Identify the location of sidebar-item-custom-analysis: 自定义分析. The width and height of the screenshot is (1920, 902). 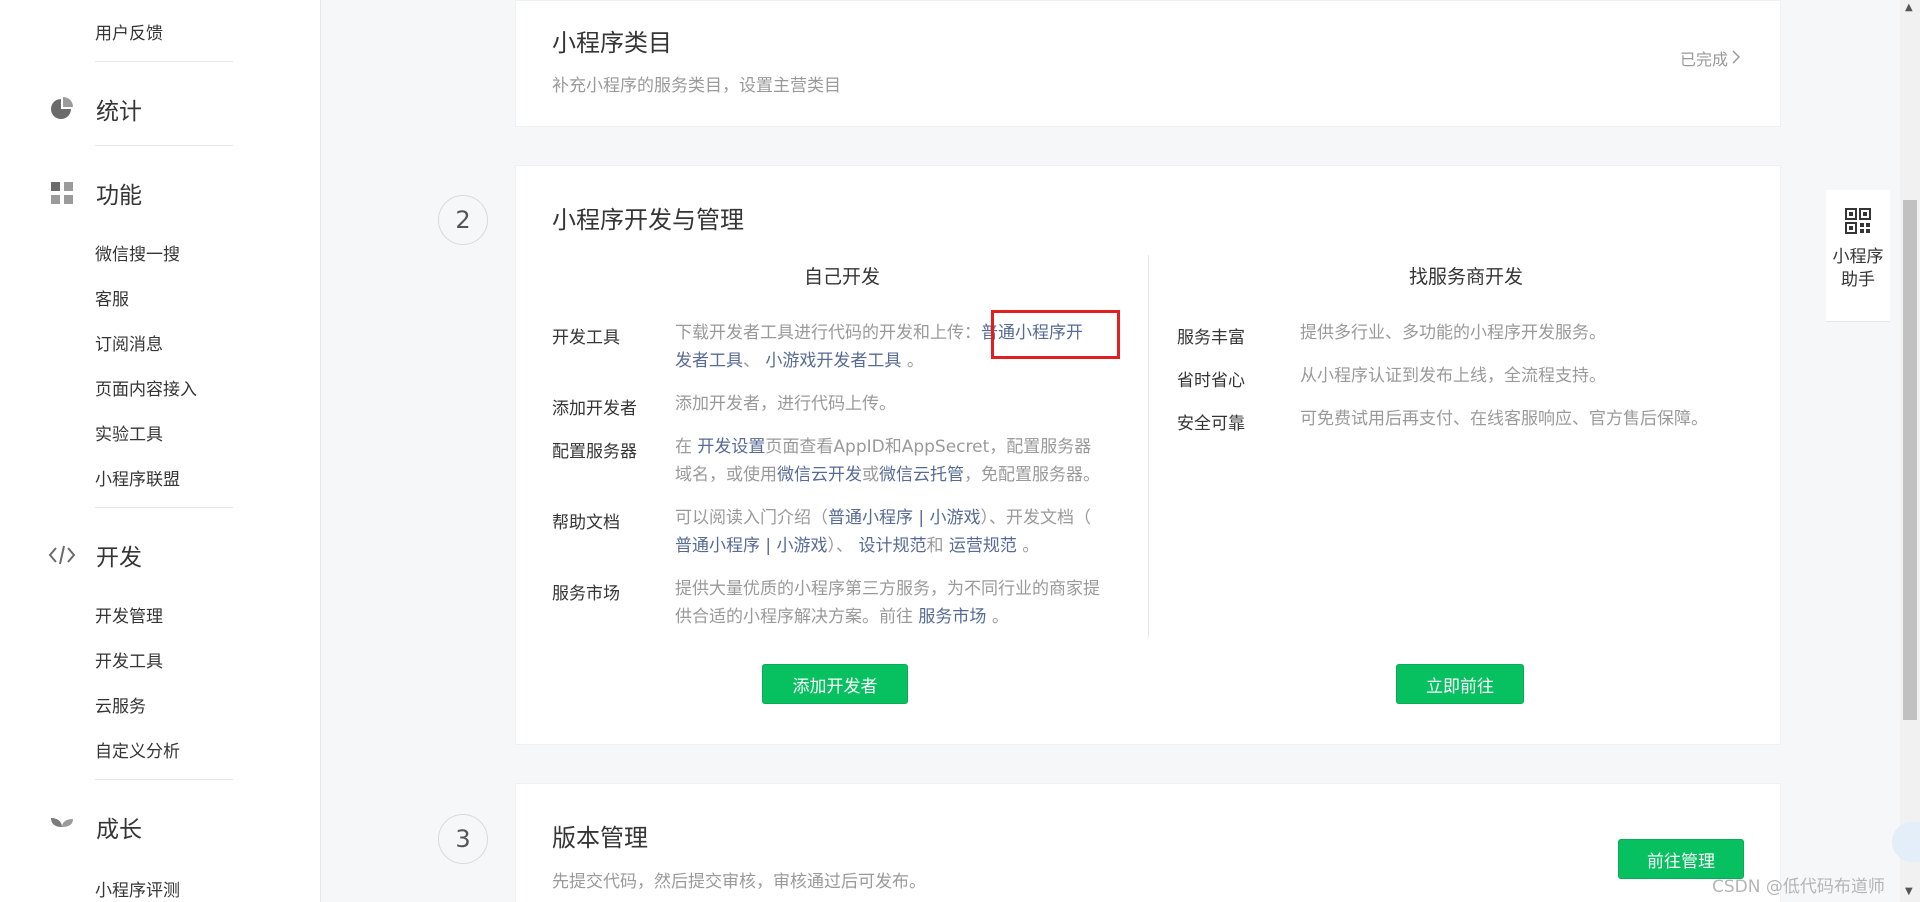
(137, 749).